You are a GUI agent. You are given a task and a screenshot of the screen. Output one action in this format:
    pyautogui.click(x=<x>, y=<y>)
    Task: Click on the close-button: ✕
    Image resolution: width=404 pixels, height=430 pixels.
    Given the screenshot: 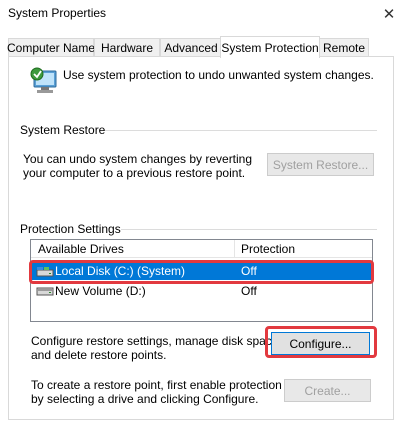 What is the action you would take?
    pyautogui.click(x=389, y=14)
    